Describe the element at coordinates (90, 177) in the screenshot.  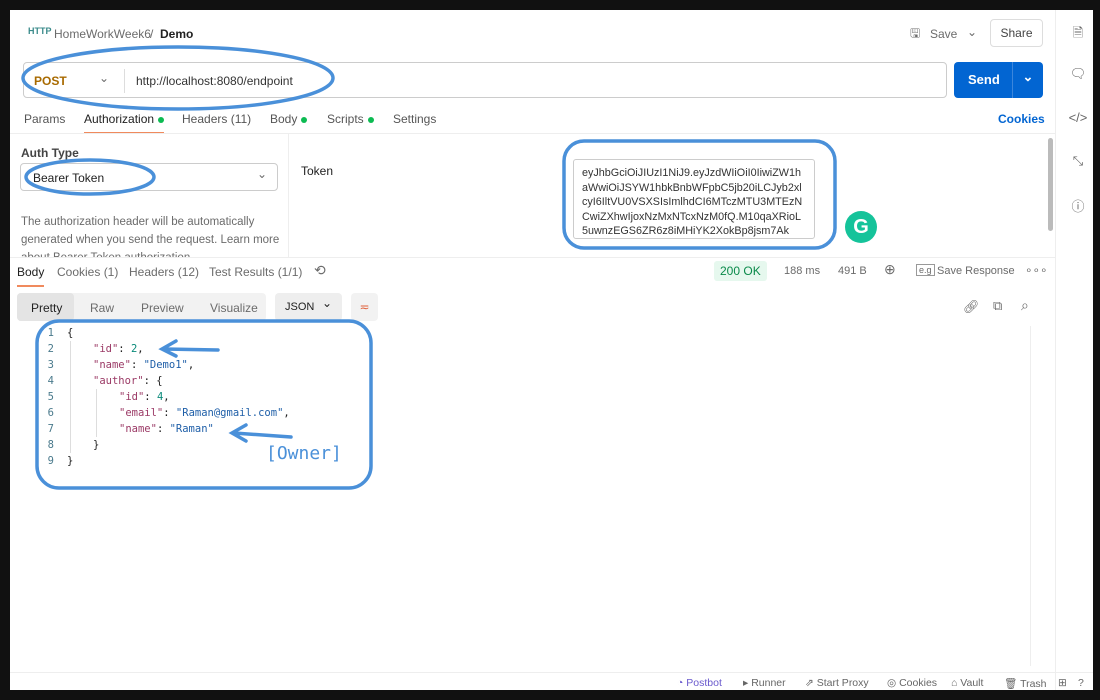
I see `annotation-oval-auth-type` at that location.